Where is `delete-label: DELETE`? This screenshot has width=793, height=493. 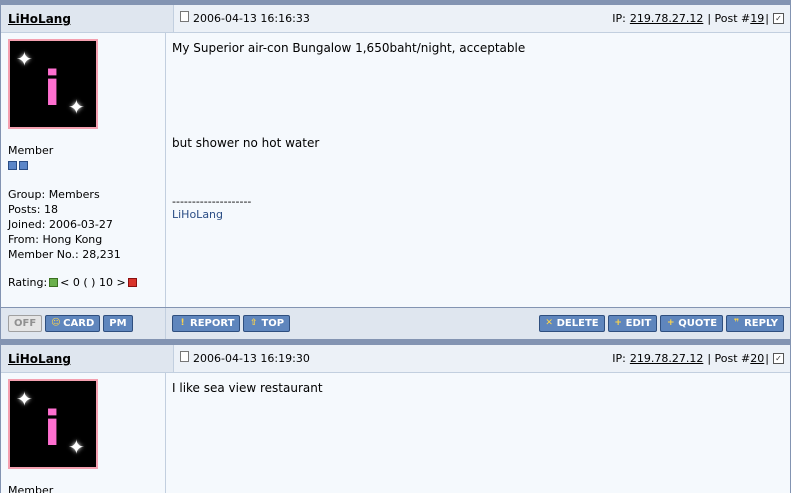
delete-label: DELETE is located at coordinates (577, 323).